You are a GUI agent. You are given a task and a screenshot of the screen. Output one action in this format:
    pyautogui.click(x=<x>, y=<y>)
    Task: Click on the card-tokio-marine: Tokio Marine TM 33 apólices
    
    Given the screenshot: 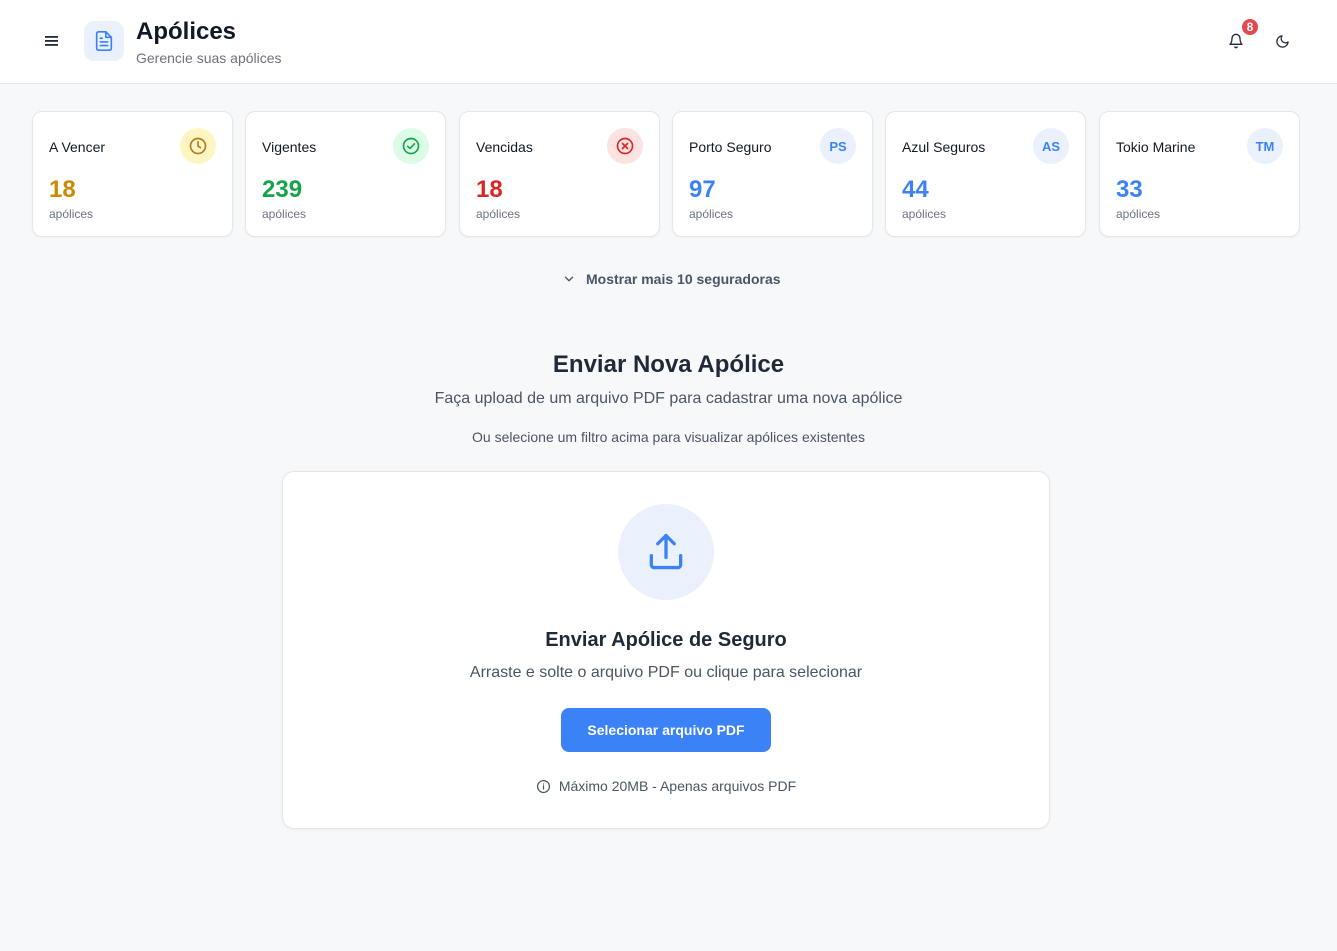 What is the action you would take?
    pyautogui.click(x=1199, y=174)
    